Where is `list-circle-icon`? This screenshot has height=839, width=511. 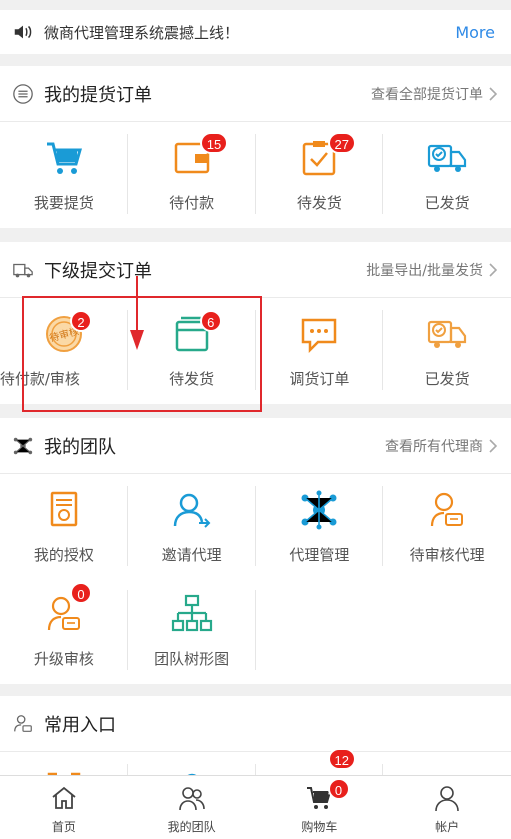 list-circle-icon is located at coordinates (23, 93).